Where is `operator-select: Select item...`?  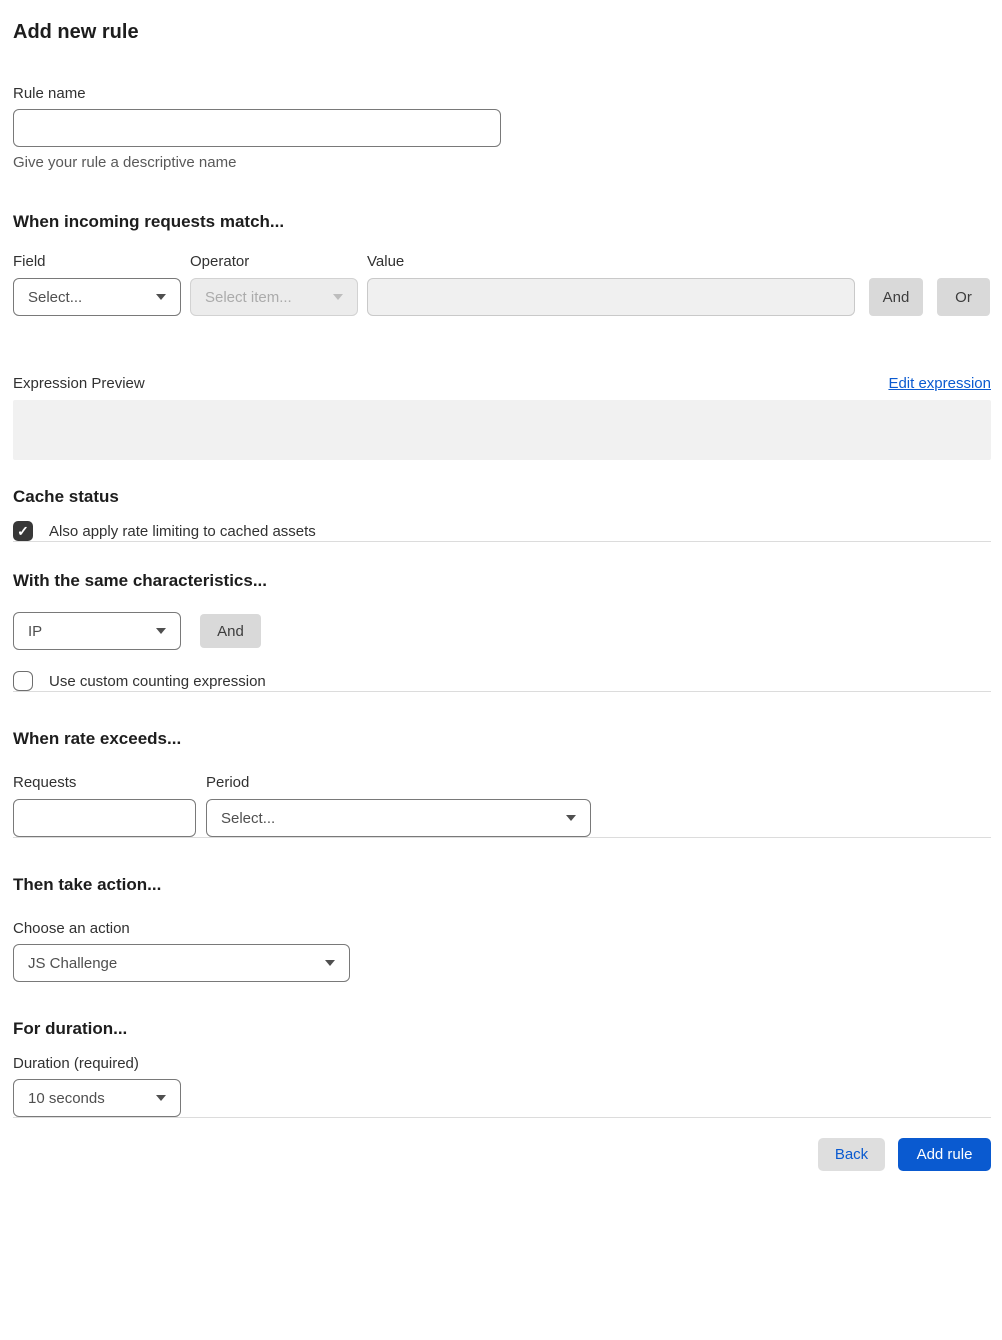
operator-select: Select item... is located at coordinates (274, 297).